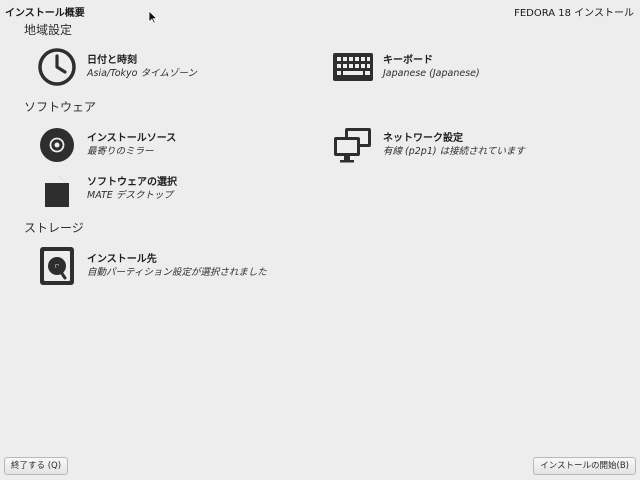 The image size is (640, 480). I want to click on spoke-date-time-status: Asia/Tokyo タイムゾーン, so click(142, 73).